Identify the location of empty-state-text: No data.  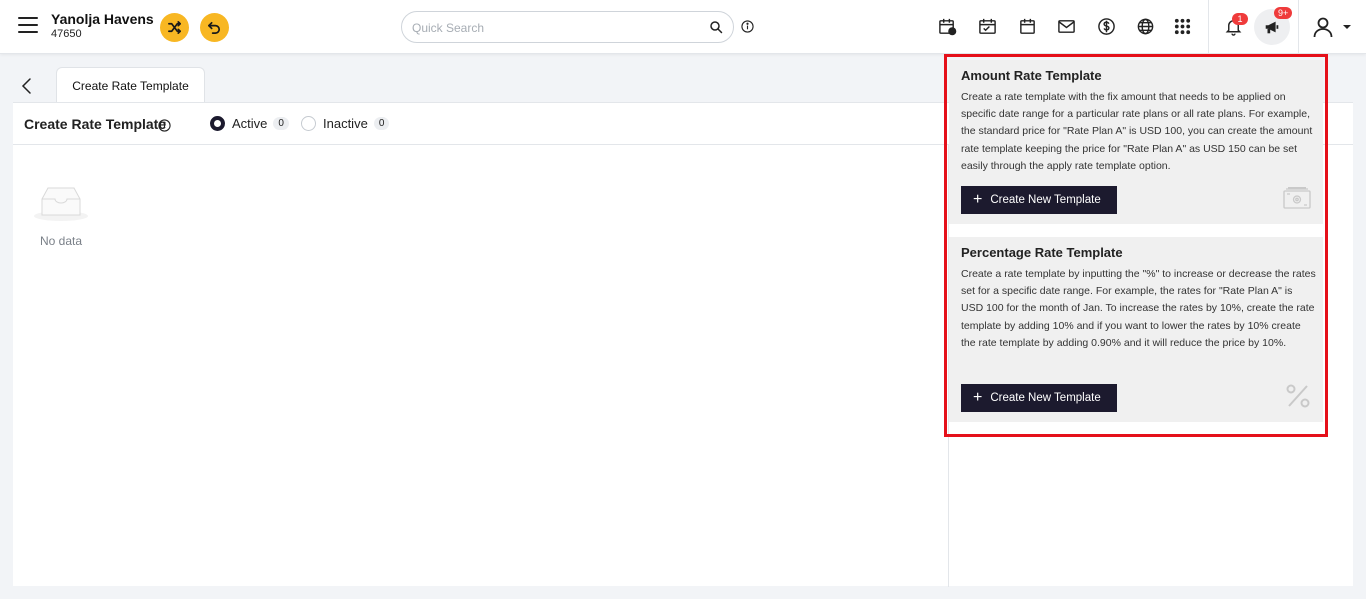
(61, 241).